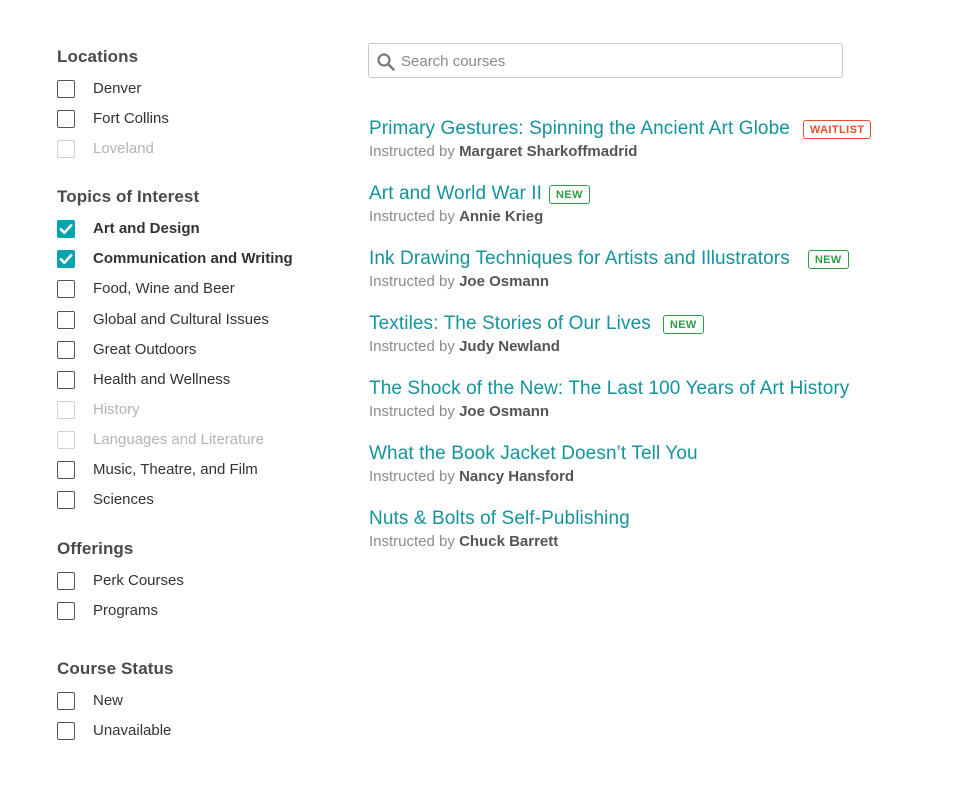 The width and height of the screenshot is (966, 809). I want to click on filter-topic-communication-and-writing: Communication and Writing, so click(175, 259).